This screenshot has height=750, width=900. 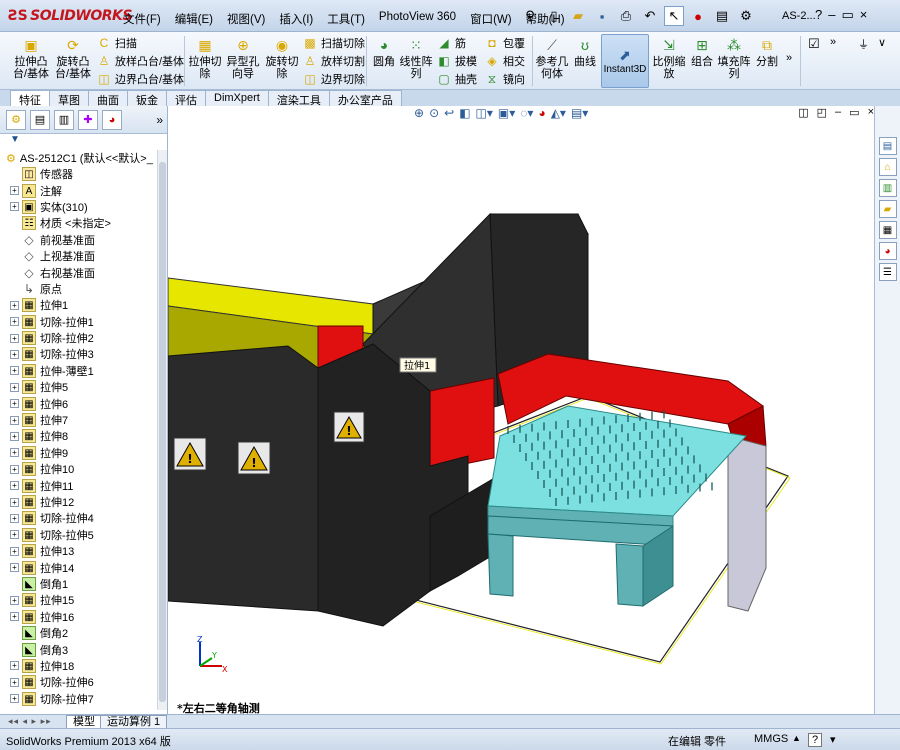 What do you see at coordinates (456, 61) in the screenshot?
I see `draft-button: ◧ 拔模` at bounding box center [456, 61].